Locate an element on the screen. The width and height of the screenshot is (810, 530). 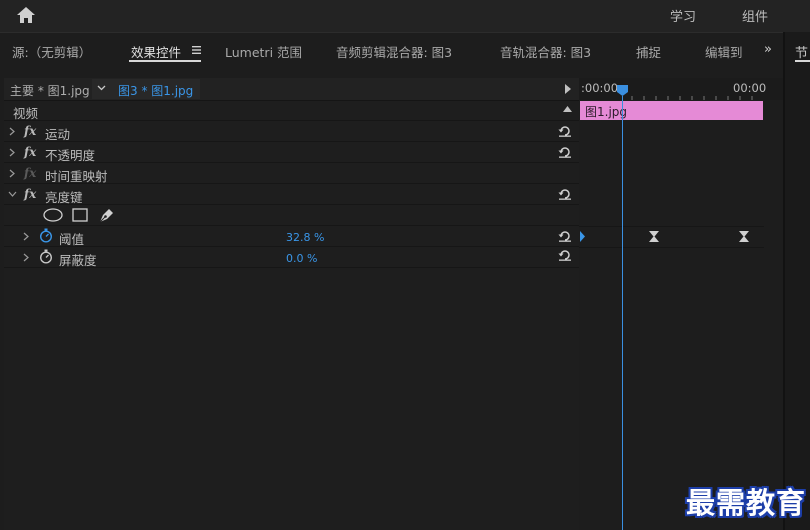
clip-header-bar is located at coordinates (291, 89).